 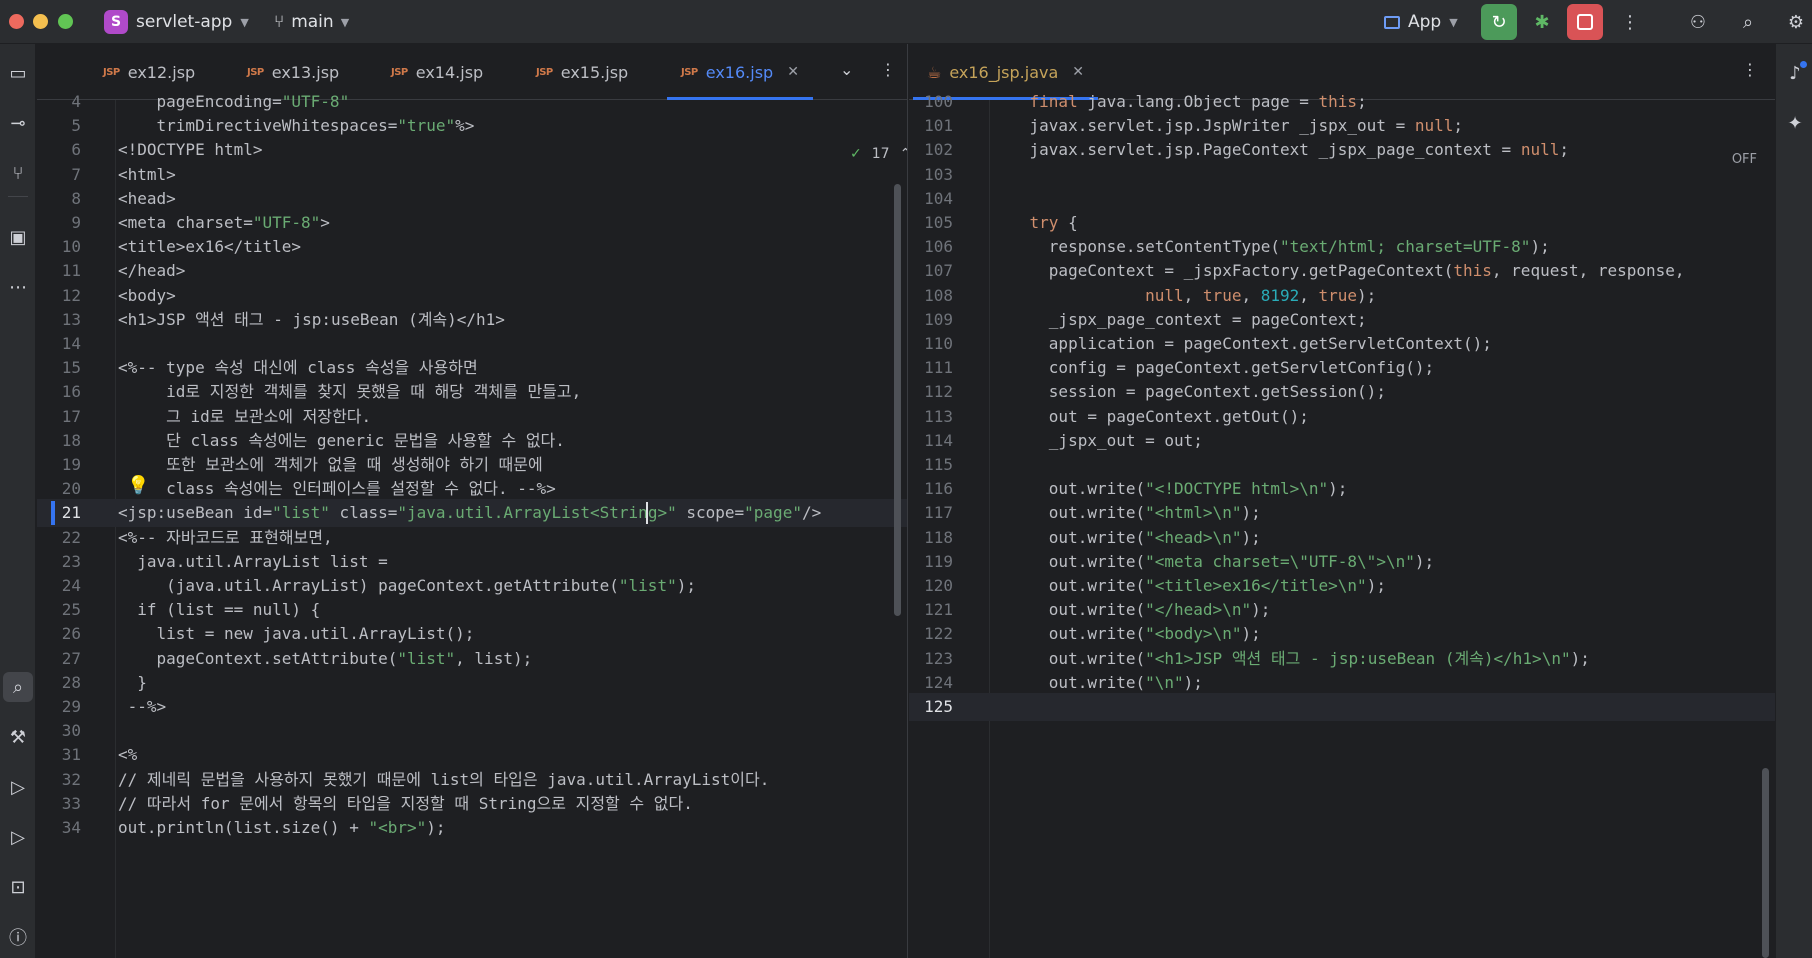 I want to click on services-icon: ▷, so click(x=18, y=787).